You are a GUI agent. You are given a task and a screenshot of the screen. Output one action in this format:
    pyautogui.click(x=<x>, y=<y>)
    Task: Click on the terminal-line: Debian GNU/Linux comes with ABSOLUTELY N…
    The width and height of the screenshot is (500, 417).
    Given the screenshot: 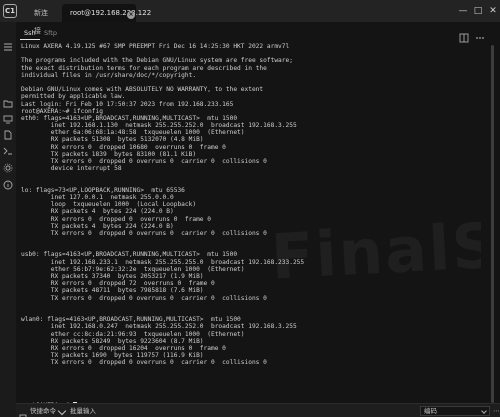 What is the action you would take?
    pyautogui.click(x=142, y=90)
    